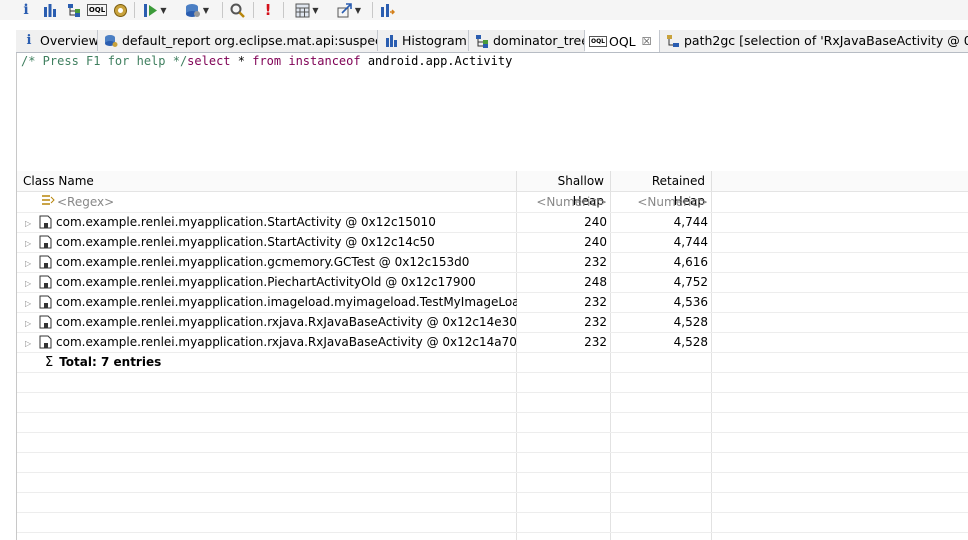 The height and width of the screenshot is (540, 968). Describe the element at coordinates (111, 41) in the screenshot. I see `report-icon` at that location.